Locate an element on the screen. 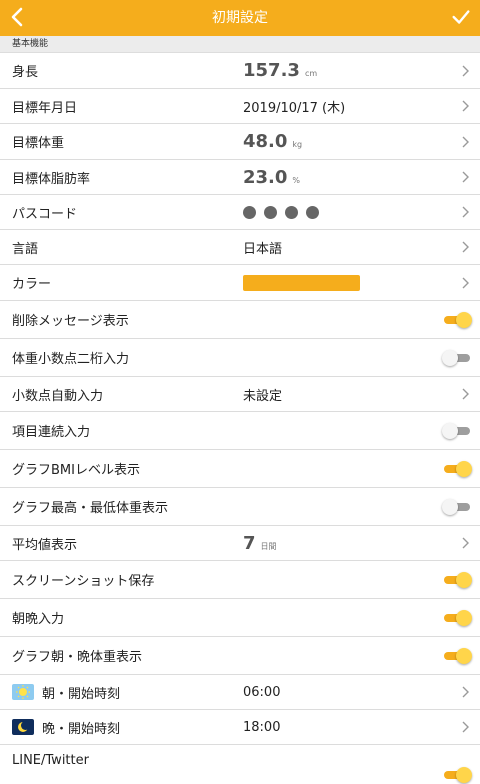  row-label: 小数点自動入力 is located at coordinates (58, 396).